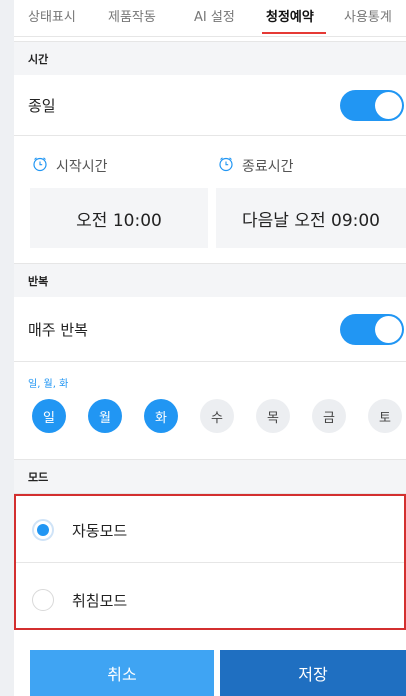 The height and width of the screenshot is (696, 406). What do you see at coordinates (38, 477) in the screenshot?
I see `section-title-mode: 모드` at bounding box center [38, 477].